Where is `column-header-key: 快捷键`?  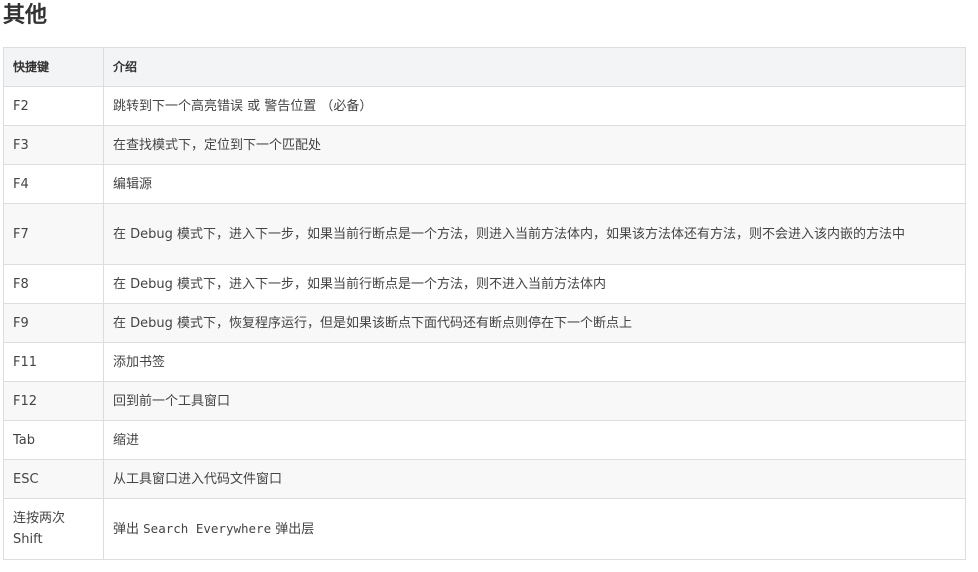 column-header-key: 快捷键 is located at coordinates (53, 67).